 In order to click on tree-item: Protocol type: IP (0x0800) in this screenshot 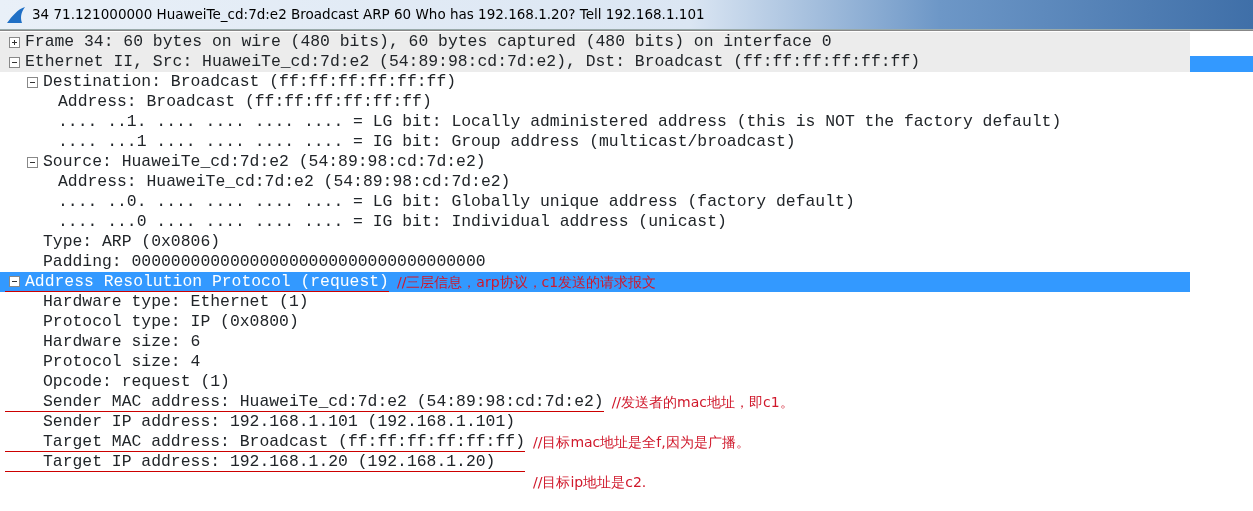, I will do `click(171, 322)`.